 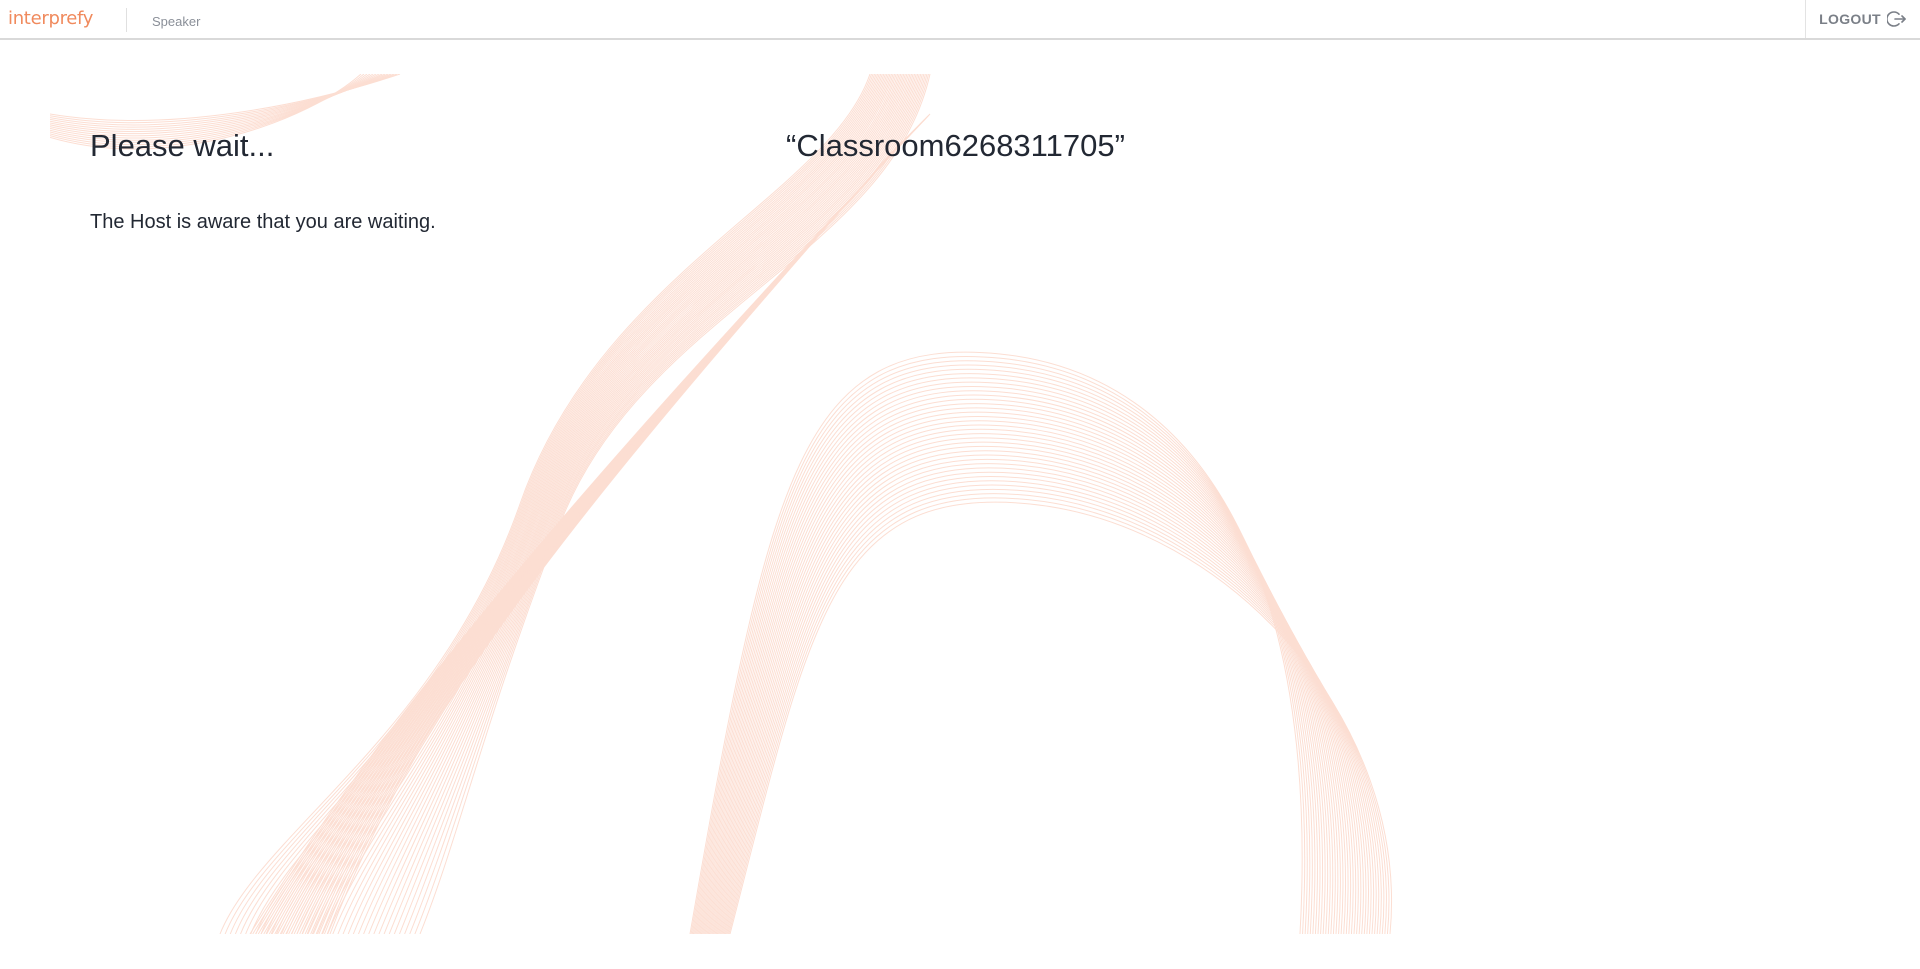 What do you see at coordinates (263, 222) in the screenshot?
I see `waiting-message: The Host is aware that you are waiting.` at bounding box center [263, 222].